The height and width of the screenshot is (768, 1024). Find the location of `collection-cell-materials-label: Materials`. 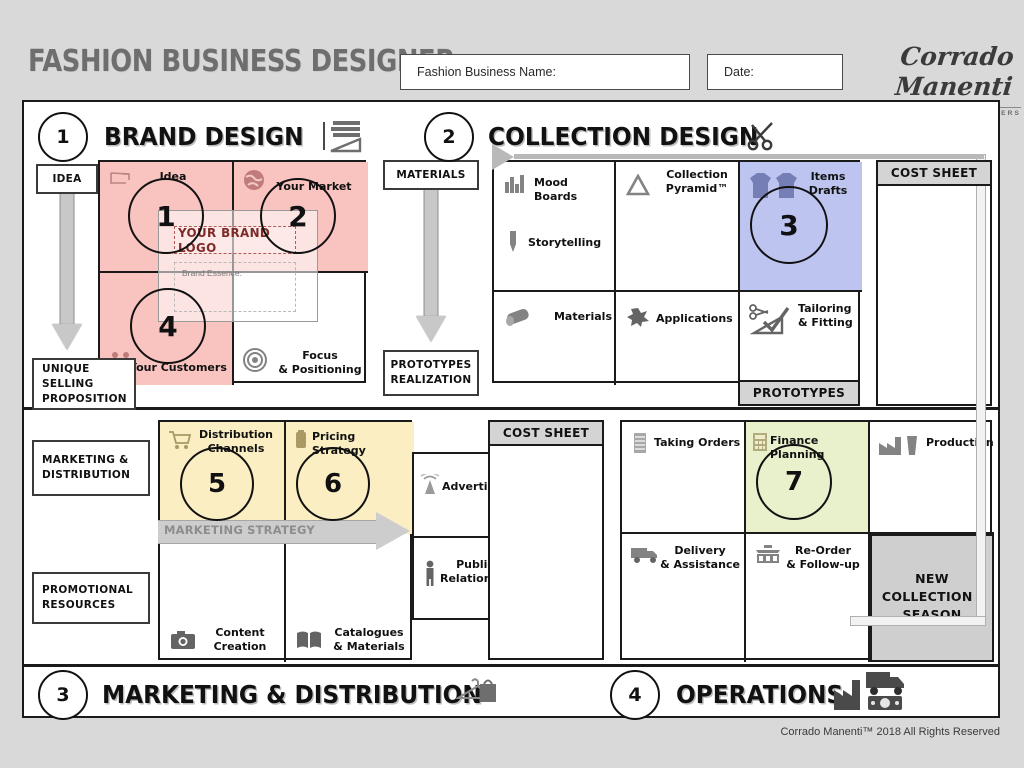

collection-cell-materials-label: Materials is located at coordinates (582, 316).